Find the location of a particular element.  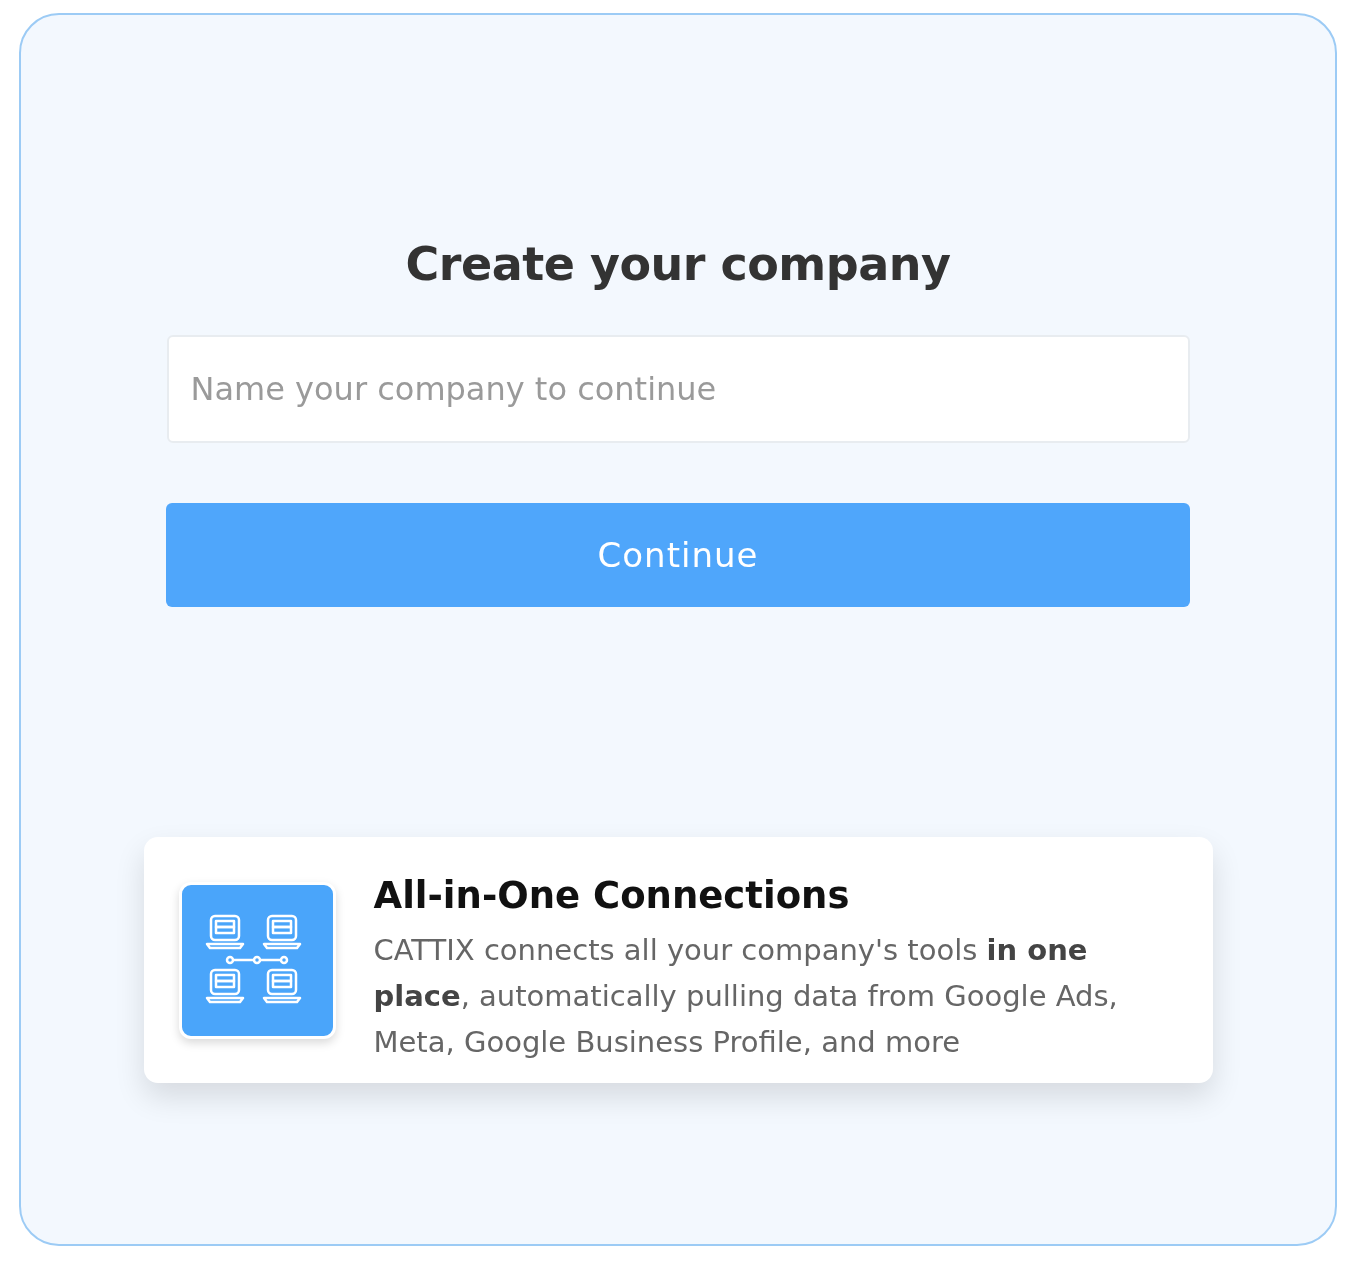

feature-description: CATTIX connects all your company's tools in one place, automatically pulling data from Google Ads, Meta, Google Business Profile, and more is located at coordinates (746, 996).